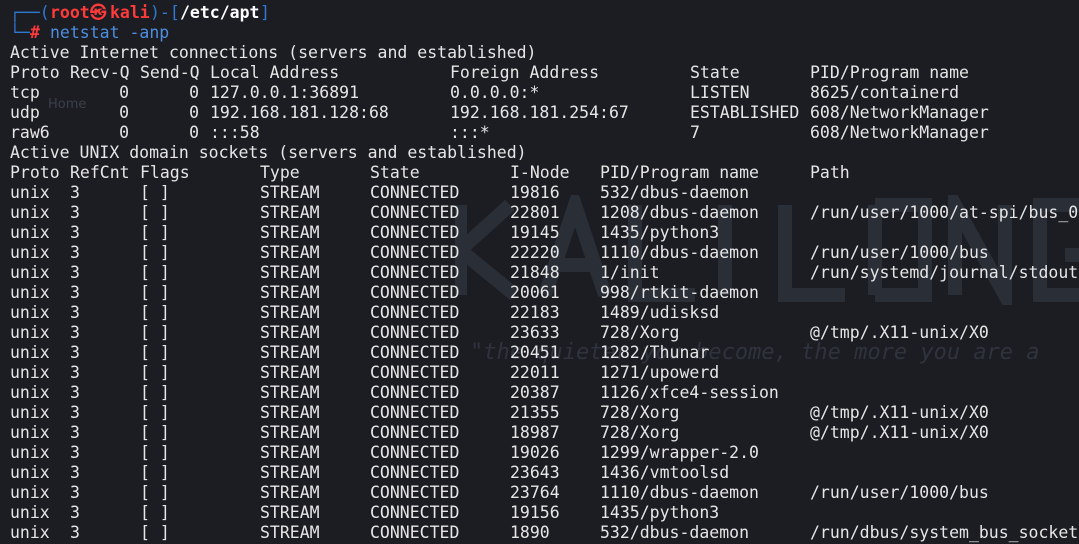  Describe the element at coordinates (679, 172) in the screenshot. I see `unix-col-header-6: PID/Program name` at that location.